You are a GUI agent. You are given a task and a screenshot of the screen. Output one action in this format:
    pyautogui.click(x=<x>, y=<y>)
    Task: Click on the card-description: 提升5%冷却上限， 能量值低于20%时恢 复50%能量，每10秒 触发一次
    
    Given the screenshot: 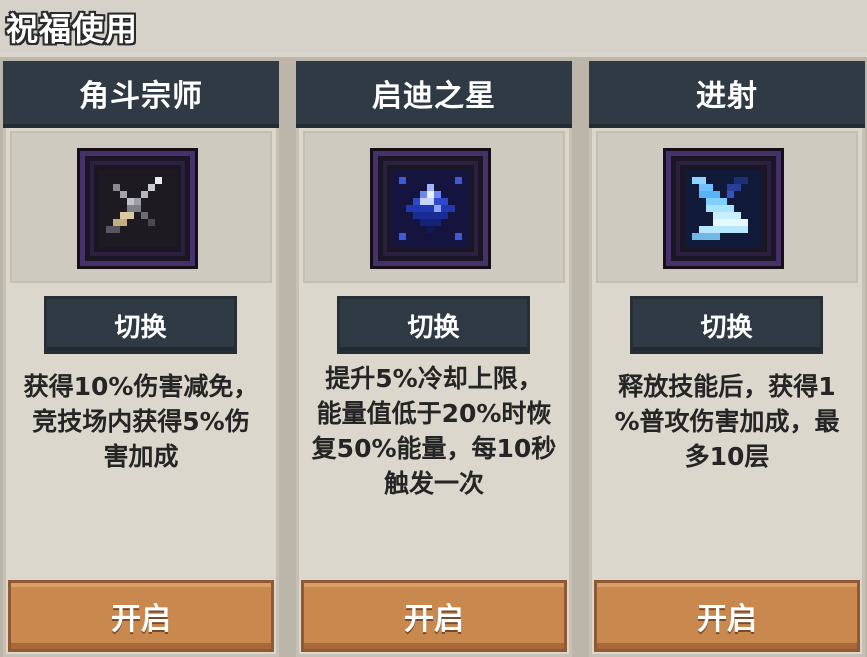 What is the action you would take?
    pyautogui.click(x=434, y=431)
    